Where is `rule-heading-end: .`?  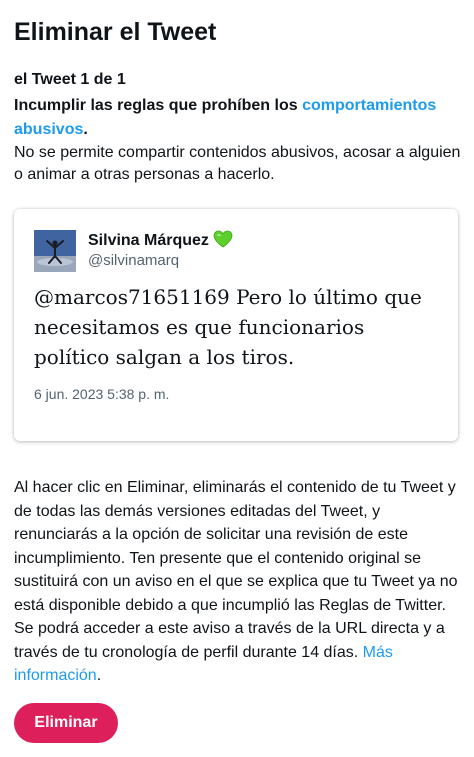
rule-heading-end: . is located at coordinates (85, 129).